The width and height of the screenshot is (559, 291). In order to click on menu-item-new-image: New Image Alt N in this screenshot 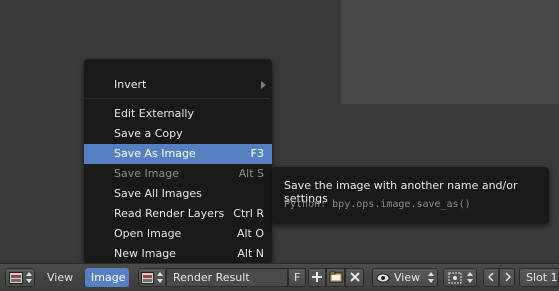, I will do `click(178, 254)`.